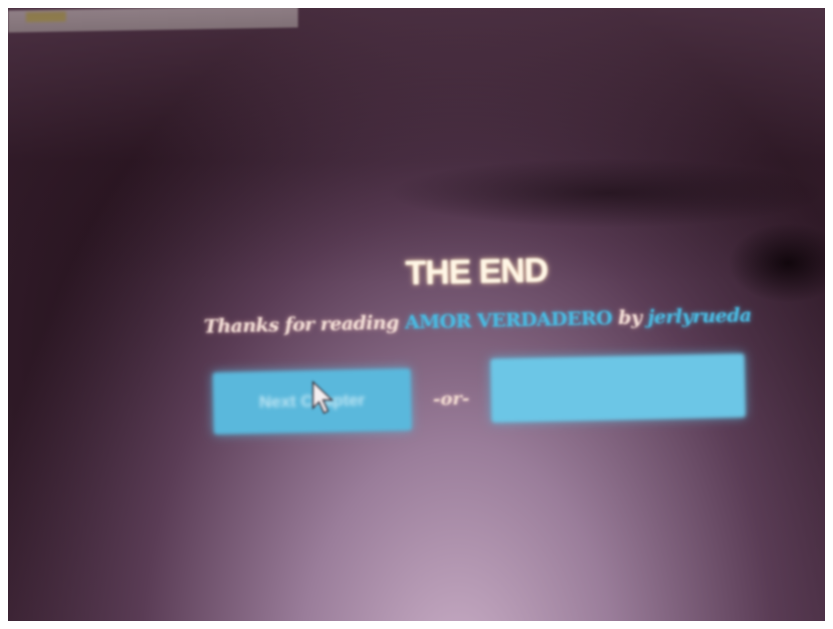  I want to click on or-divider: -or-, so click(451, 398).